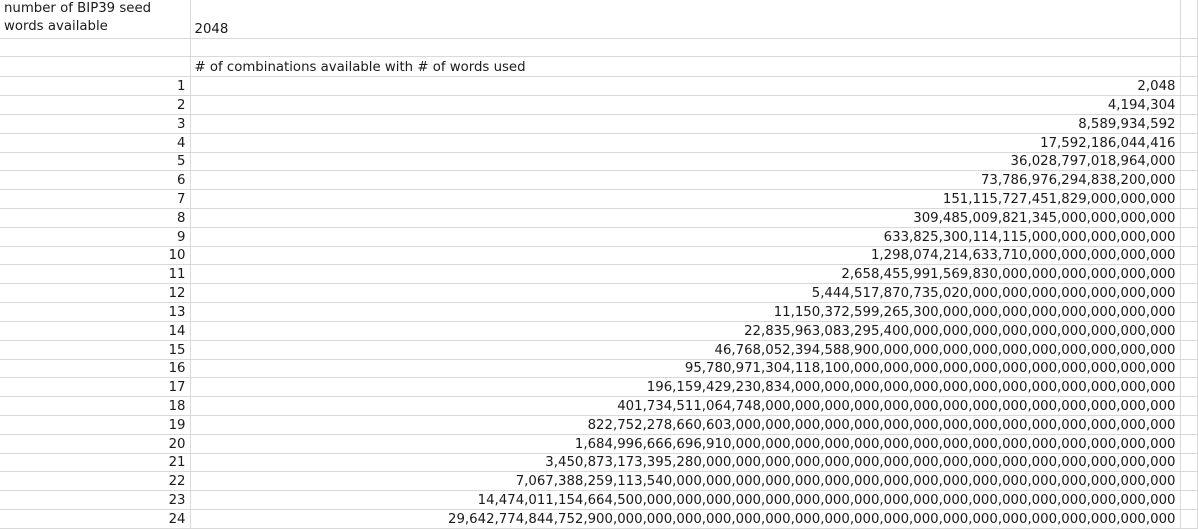 This screenshot has height=529, width=1198. I want to click on cell-combinations: 8,589,934,592, so click(685, 124).